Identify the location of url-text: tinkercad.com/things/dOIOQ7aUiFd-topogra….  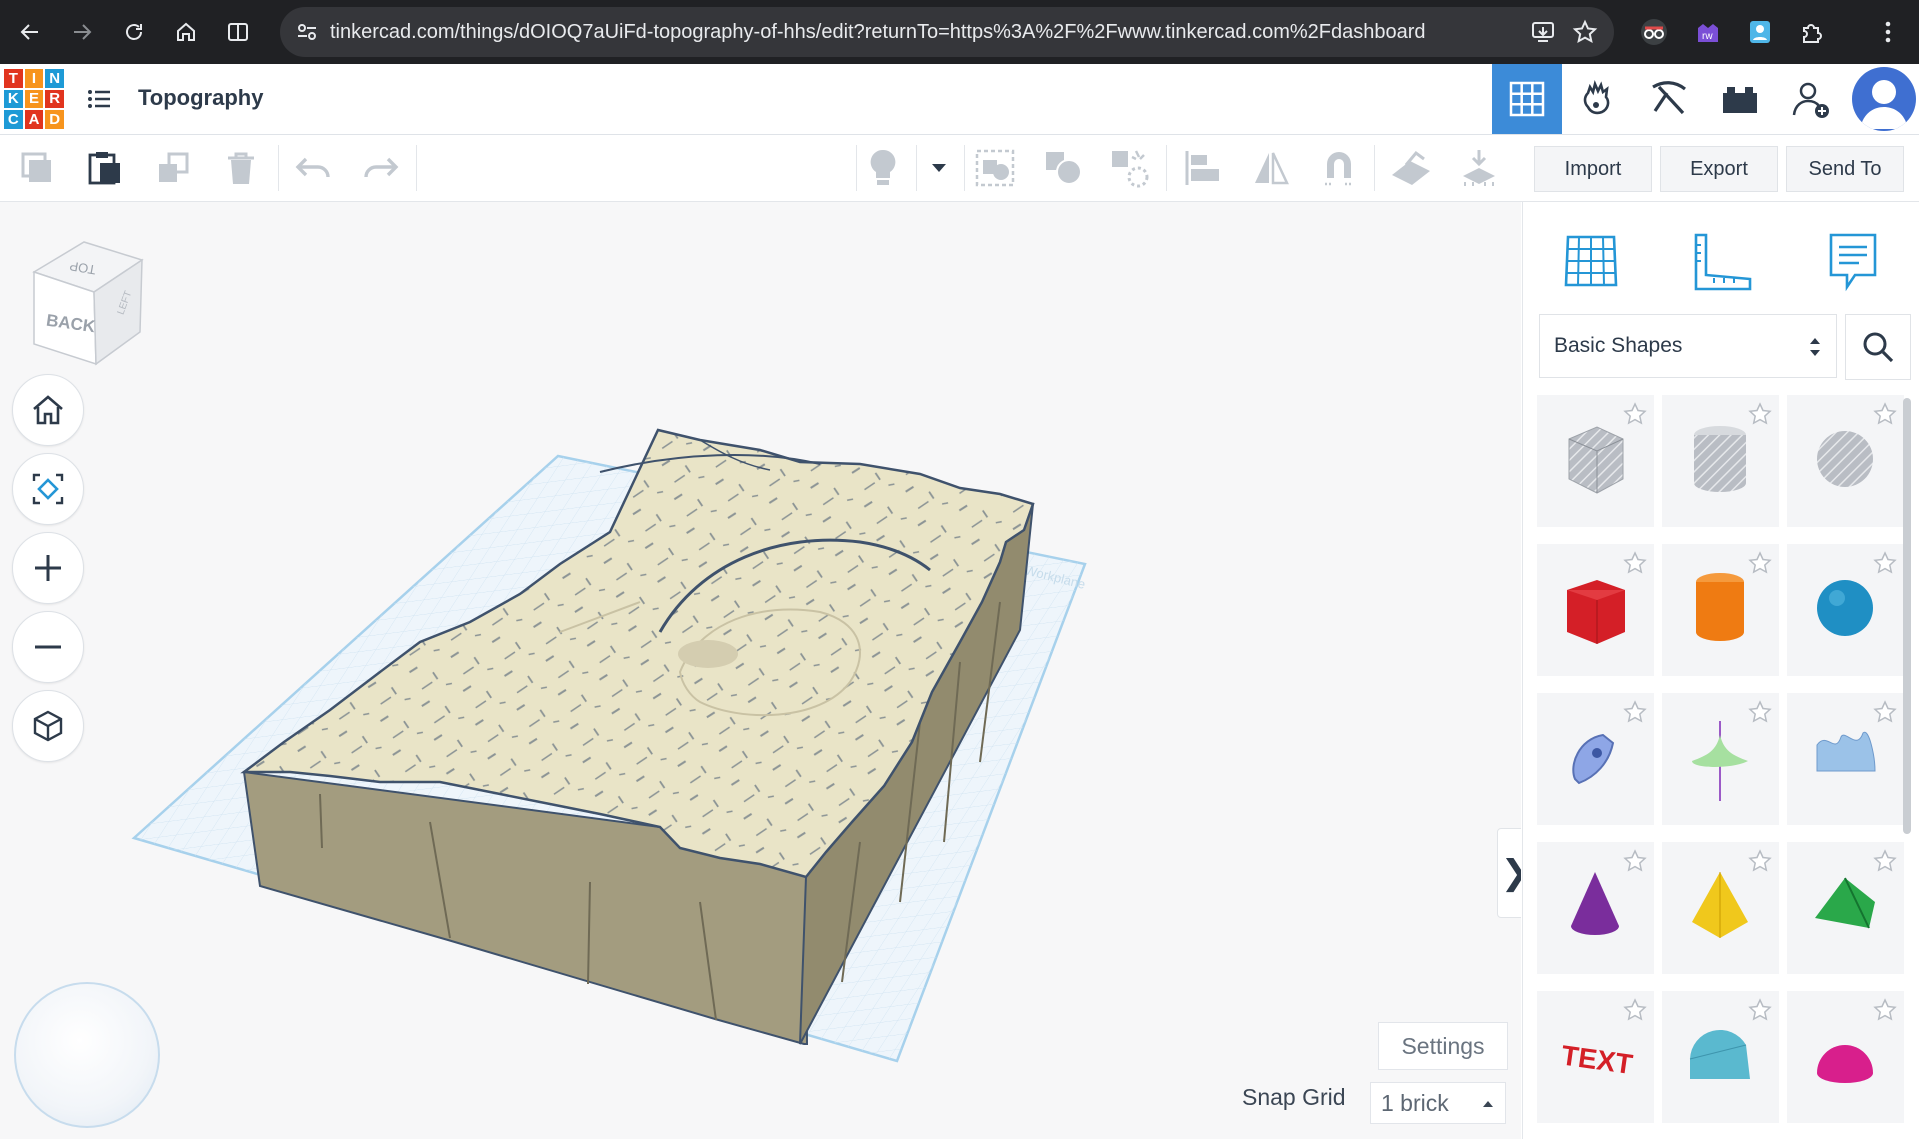
(878, 32).